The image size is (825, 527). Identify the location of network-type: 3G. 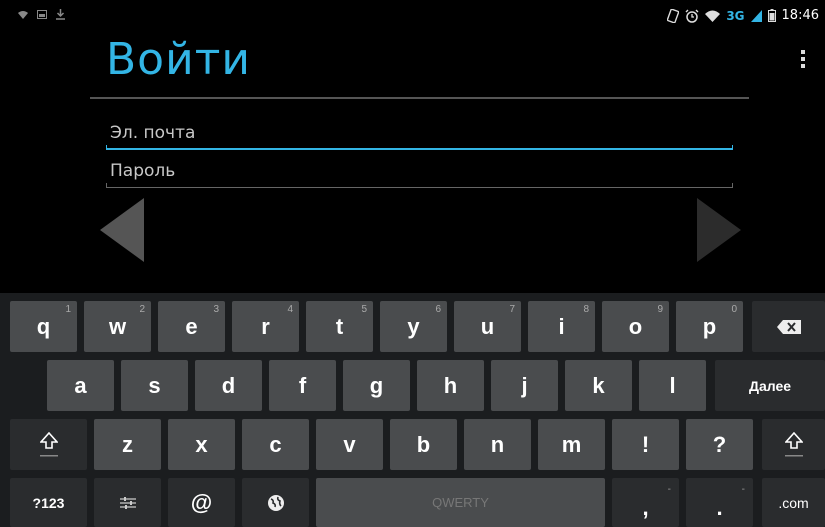
(735, 15).